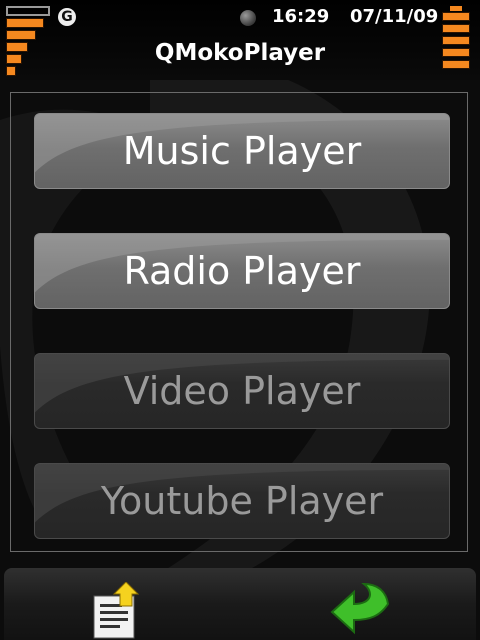  What do you see at coordinates (394, 16) in the screenshot?
I see `clock-date: 07/11/09` at bounding box center [394, 16].